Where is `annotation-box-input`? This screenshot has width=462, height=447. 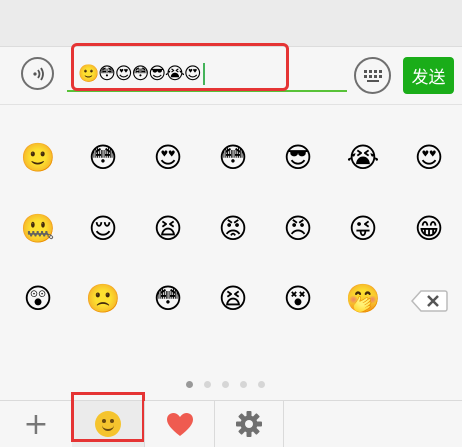
annotation-box-input is located at coordinates (180, 67).